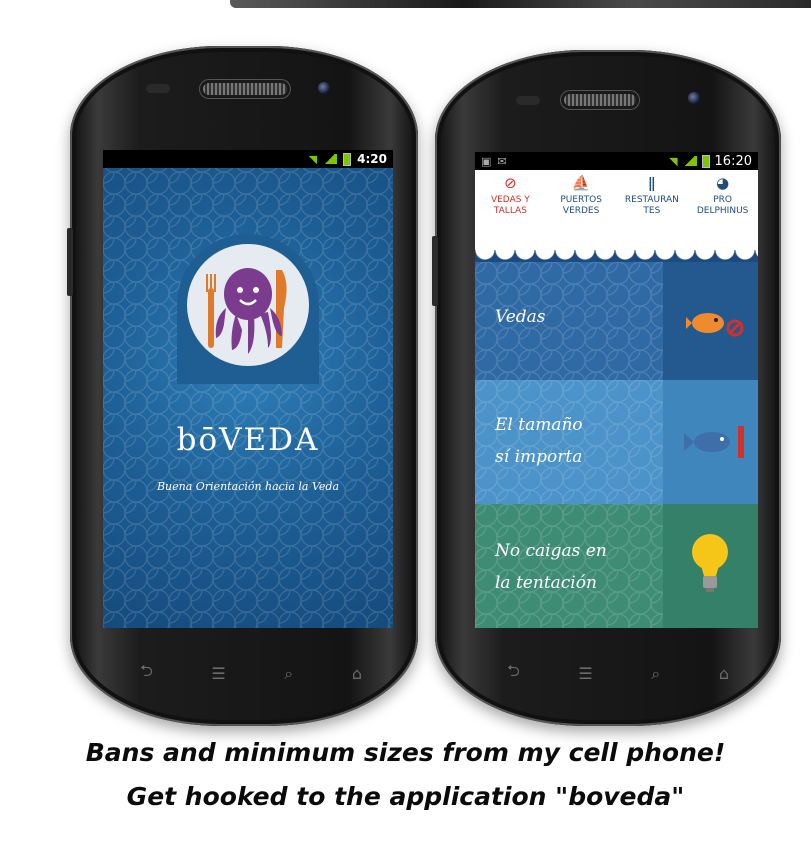 Image resolution: width=811 pixels, height=845 pixels. What do you see at coordinates (551, 551) in the screenshot?
I see `section-title-line1: No caigas en` at bounding box center [551, 551].